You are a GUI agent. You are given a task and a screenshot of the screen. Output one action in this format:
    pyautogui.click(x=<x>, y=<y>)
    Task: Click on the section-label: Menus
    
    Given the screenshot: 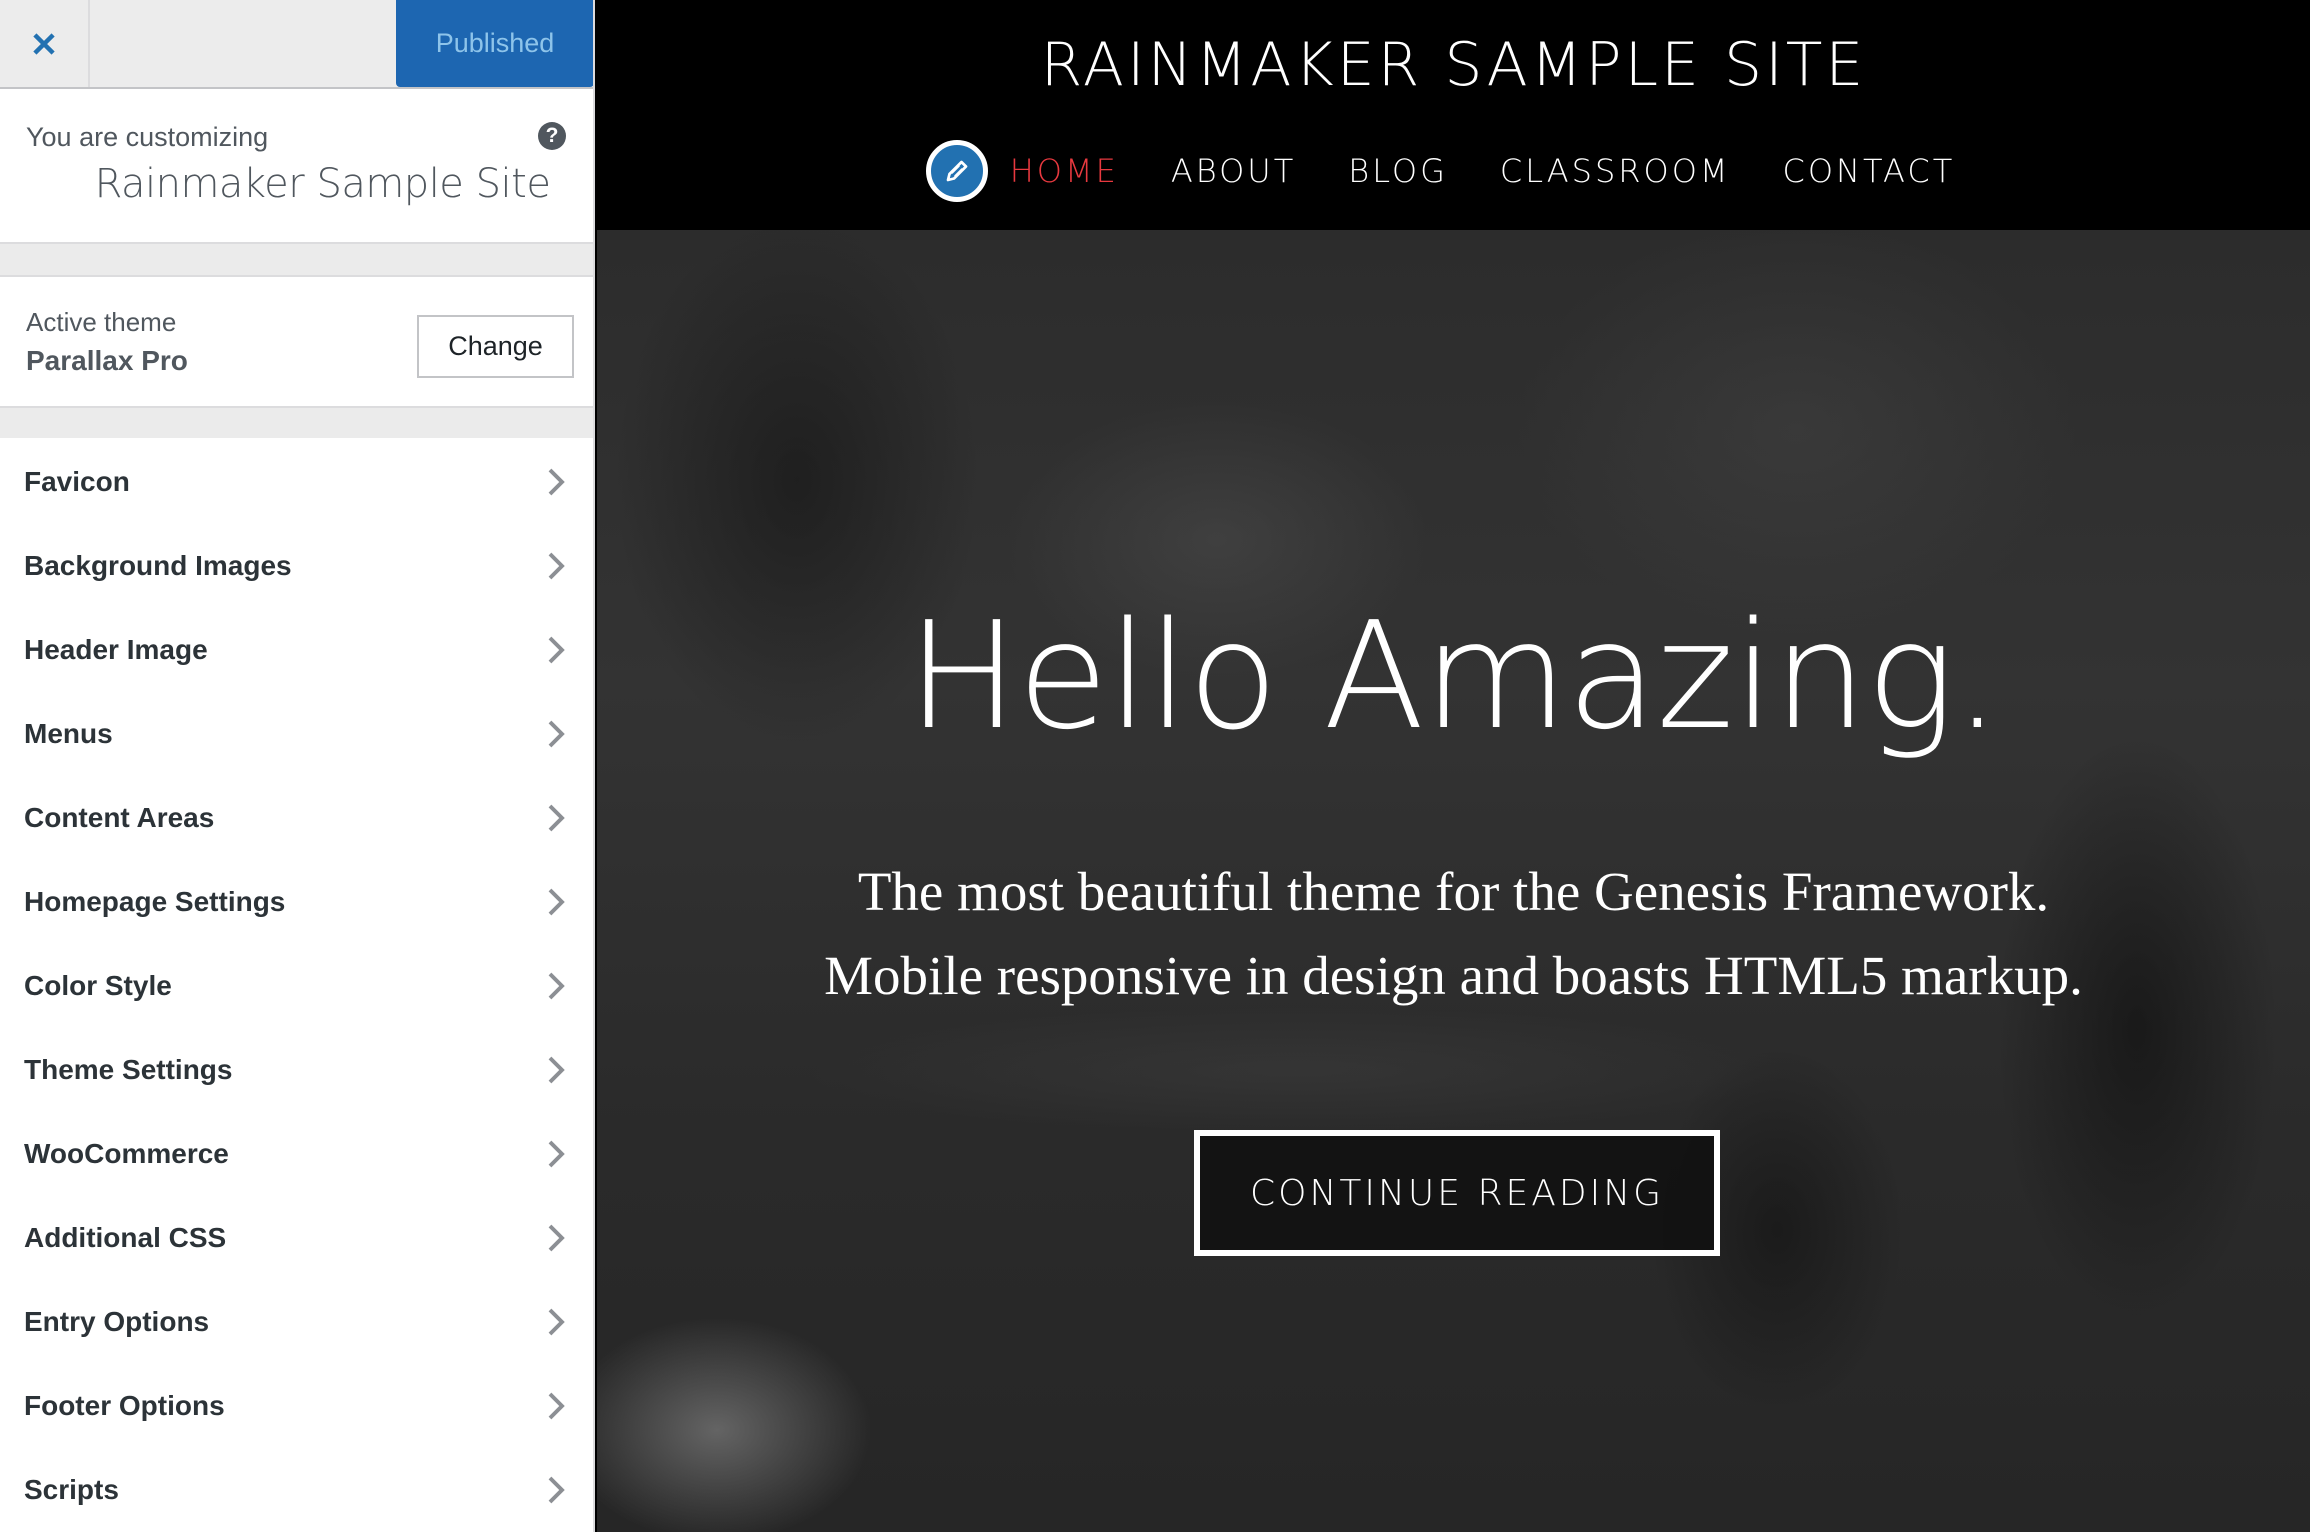 What is the action you would take?
    pyautogui.click(x=68, y=733)
    